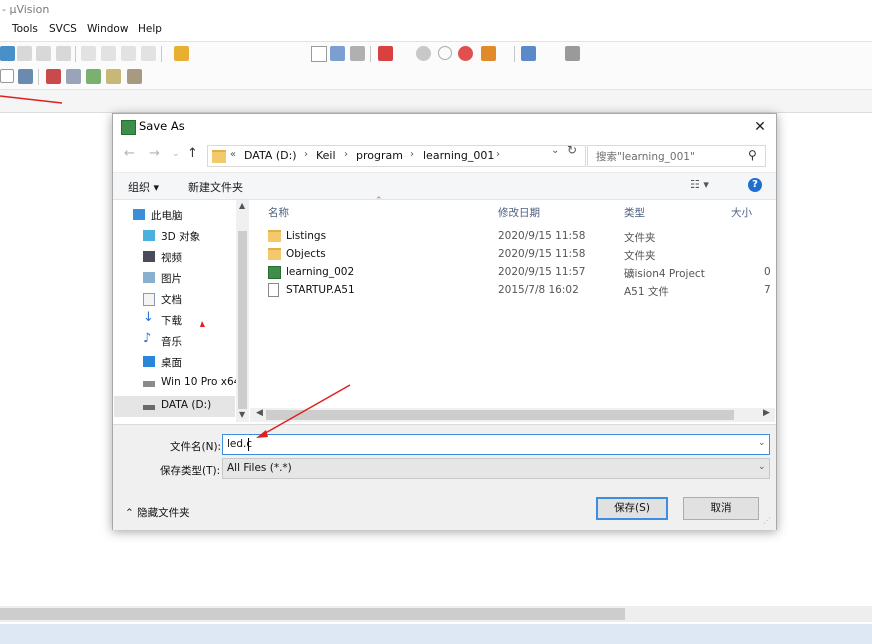  What do you see at coordinates (242, 205) in the screenshot?
I see `scroll-up-icon: ▲` at bounding box center [242, 205].